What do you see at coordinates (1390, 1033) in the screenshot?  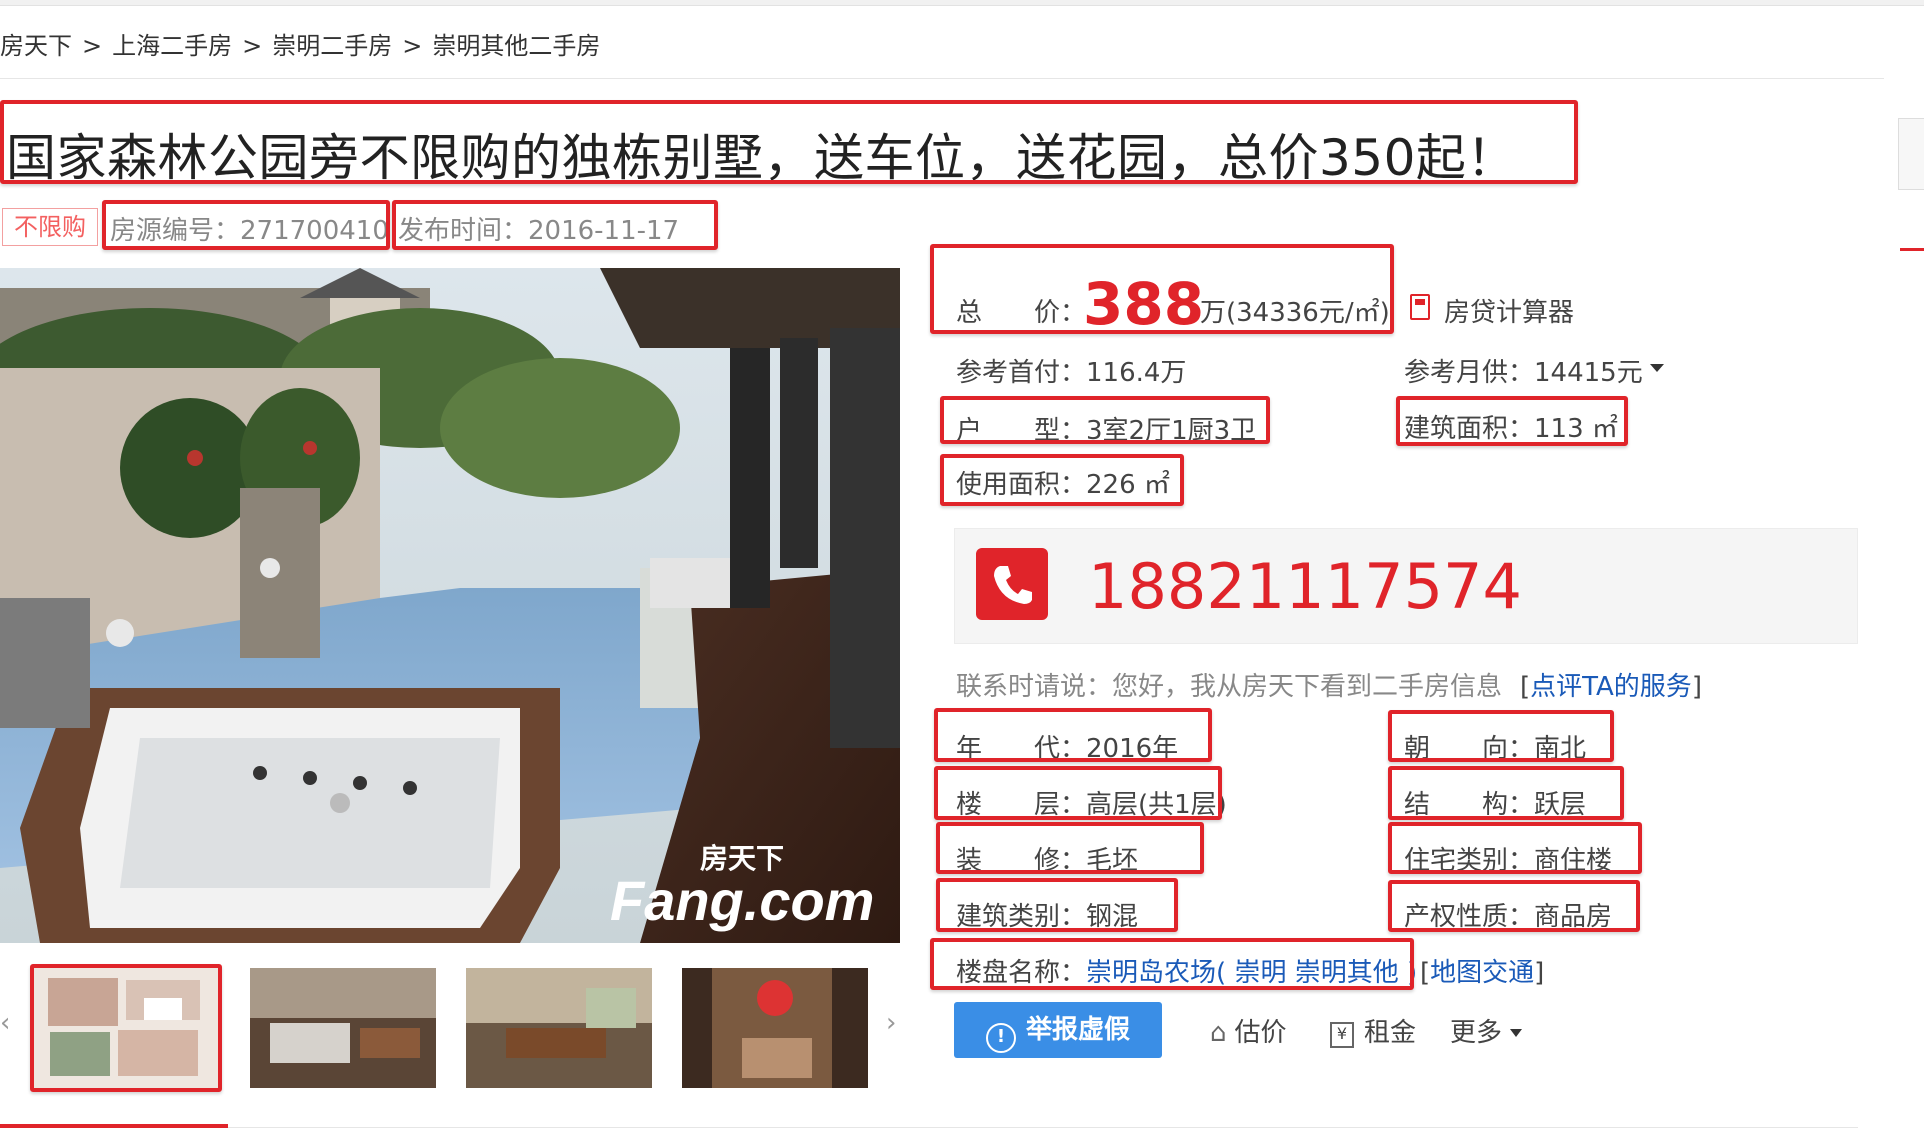 I see `rent-label: 租金` at bounding box center [1390, 1033].